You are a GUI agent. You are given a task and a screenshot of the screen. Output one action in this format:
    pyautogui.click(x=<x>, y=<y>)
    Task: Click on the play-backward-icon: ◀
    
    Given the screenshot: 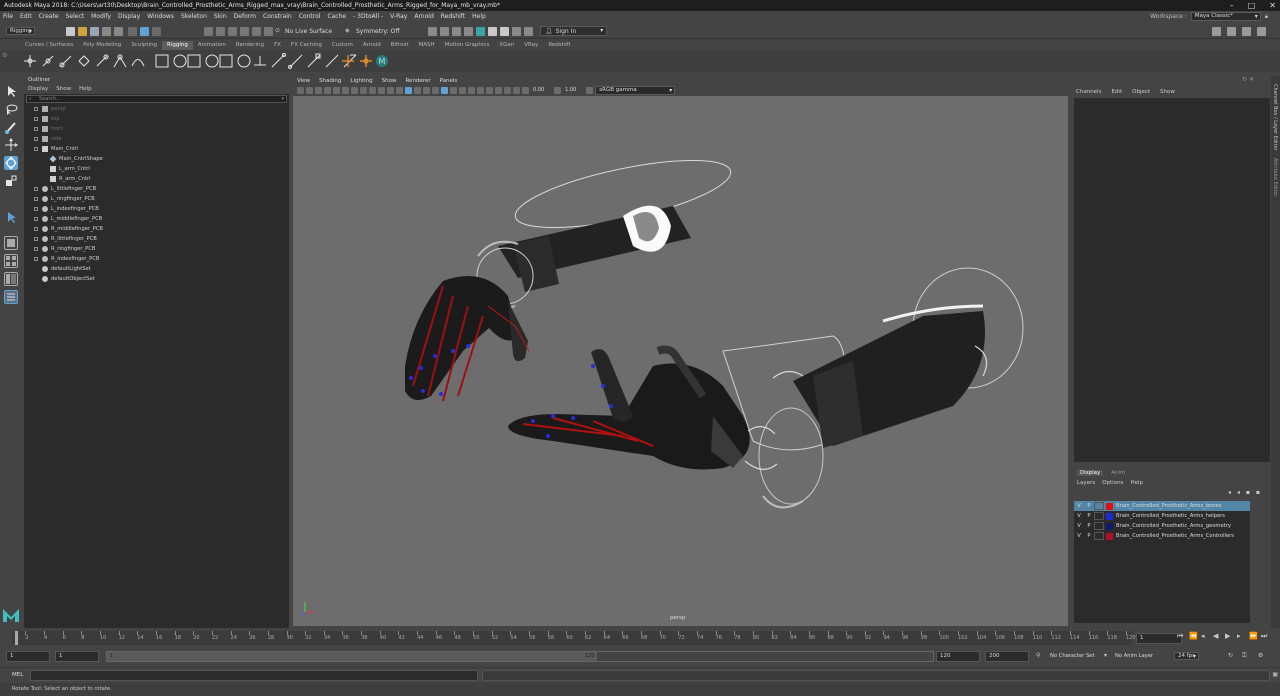 What is the action you would take?
    pyautogui.click(x=1216, y=636)
    